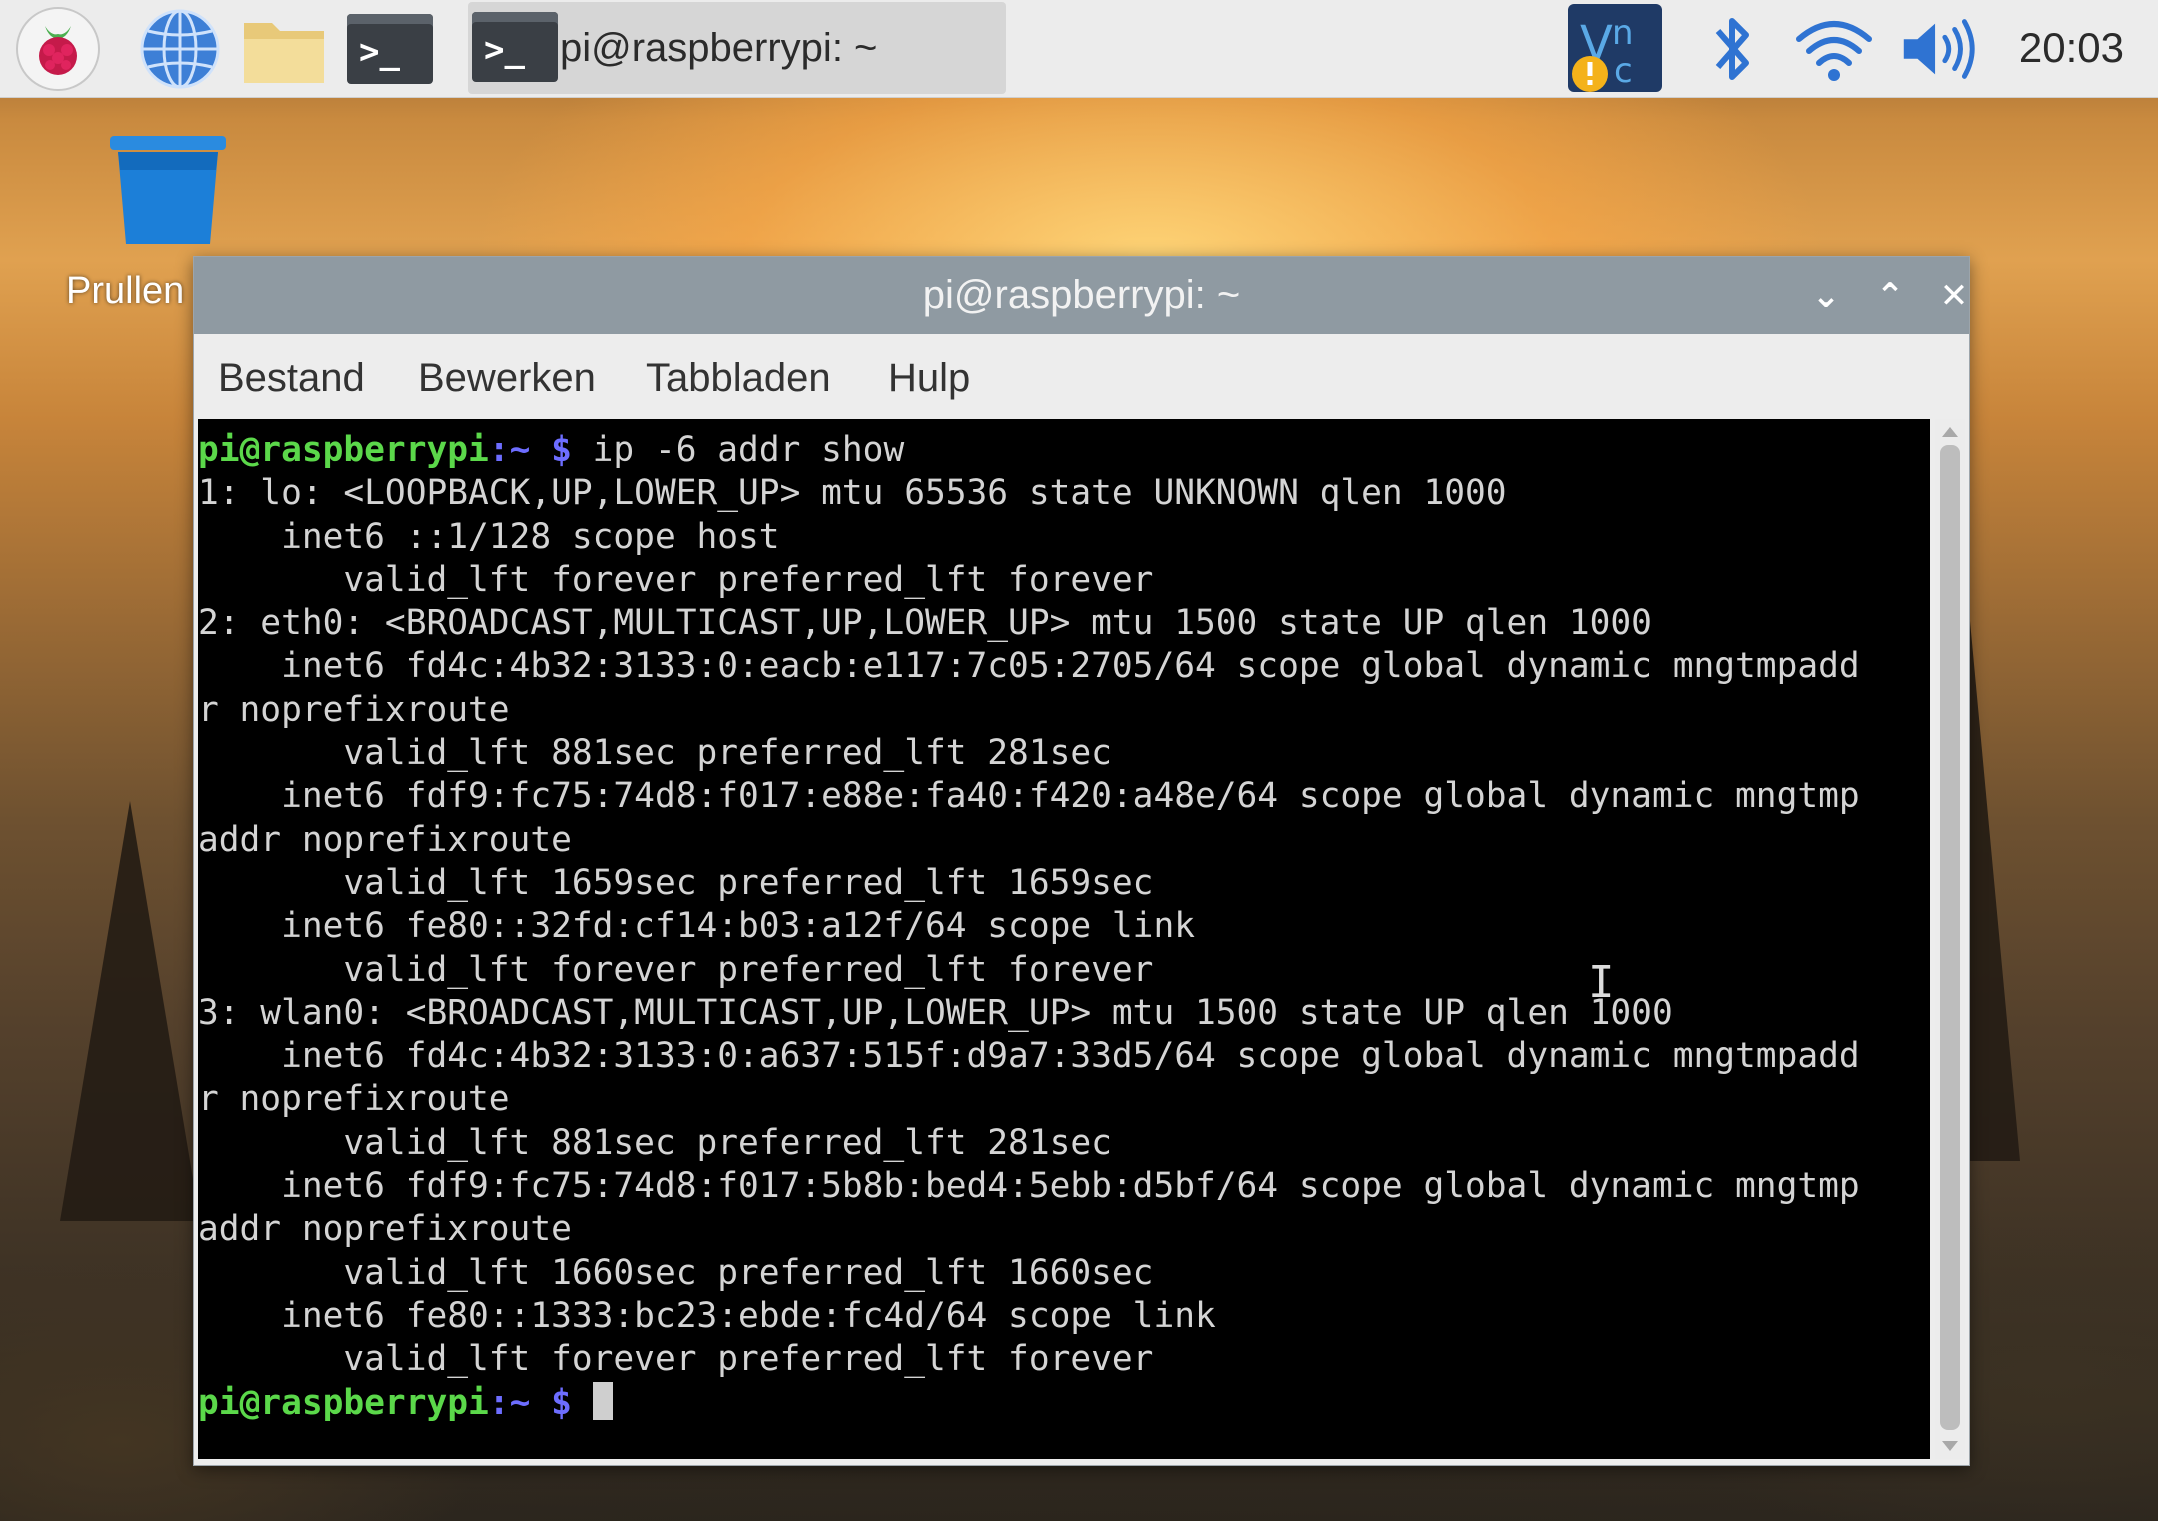 This screenshot has width=2158, height=1521. I want to click on close-button: ✕, so click(1954, 296).